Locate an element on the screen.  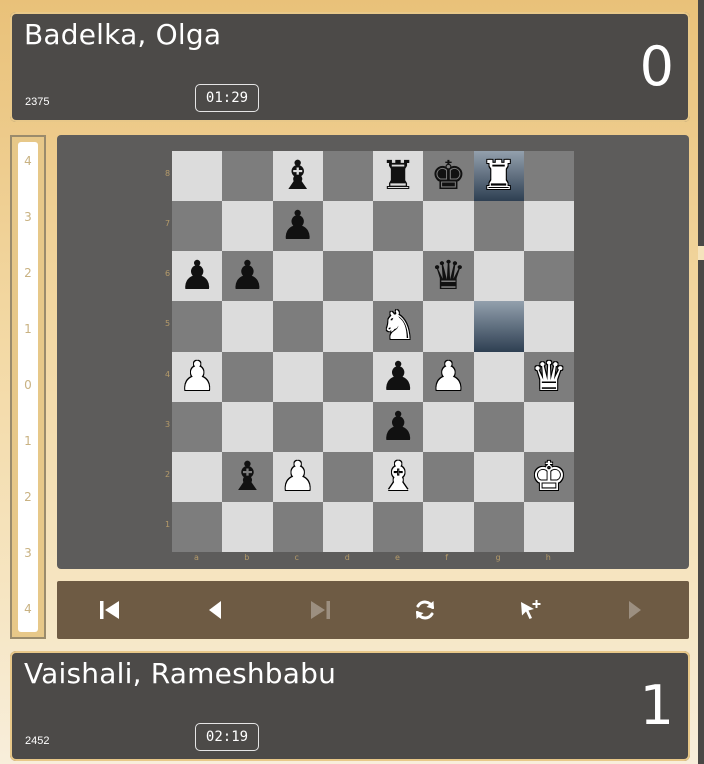
flip-board-button is located at coordinates (424, 610).